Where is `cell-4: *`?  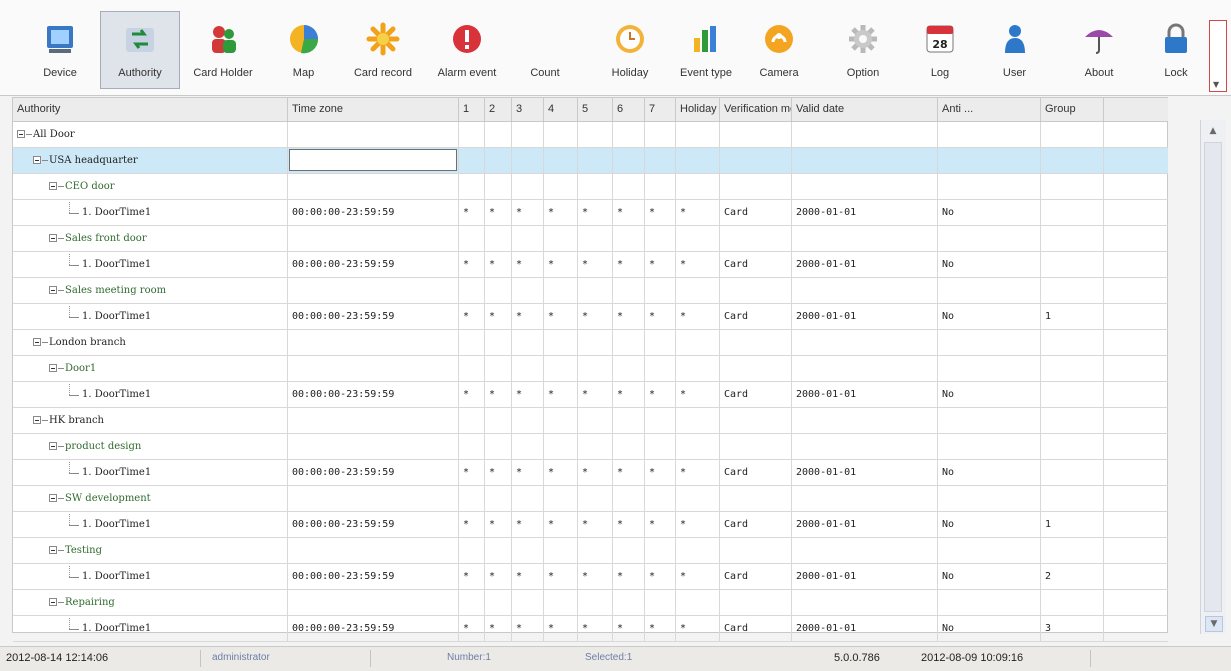
cell-4: * is located at coordinates (561, 212).